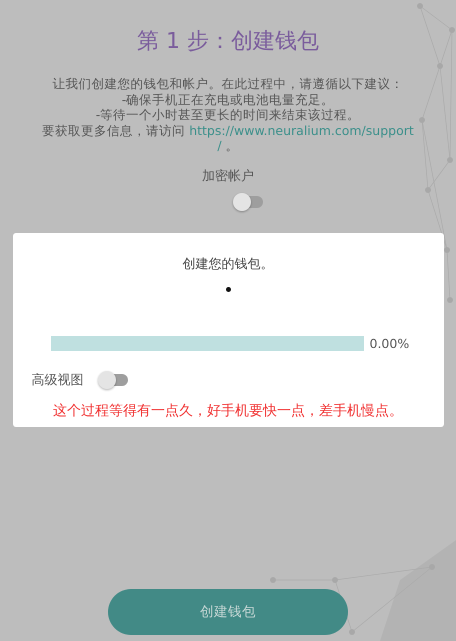  Describe the element at coordinates (58, 380) in the screenshot. I see `toggle-label: 高级视图` at that location.